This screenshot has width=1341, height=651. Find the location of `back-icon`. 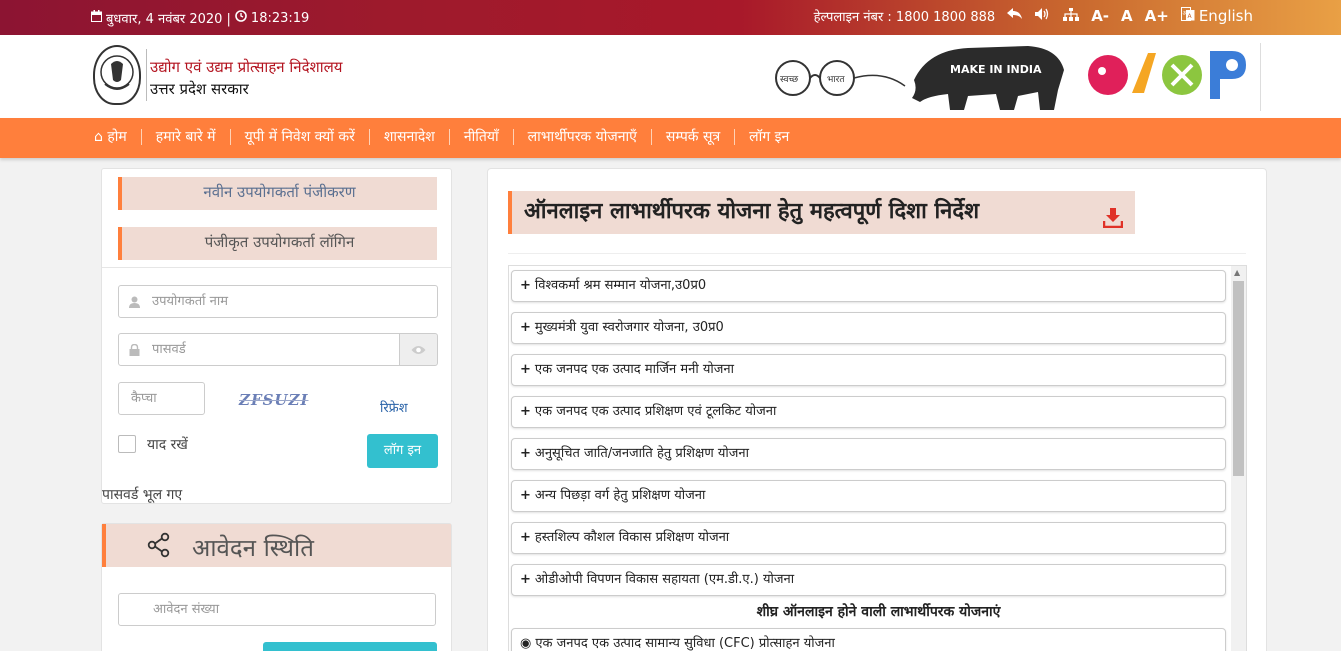

back-icon is located at coordinates (1015, 16).